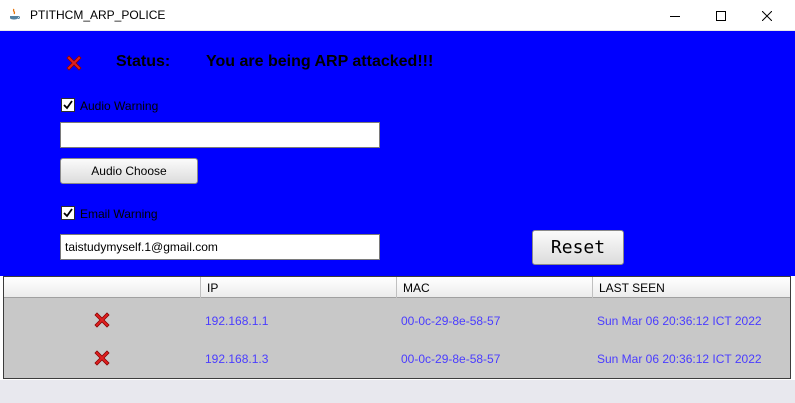  I want to click on email-address-input, so click(220, 247).